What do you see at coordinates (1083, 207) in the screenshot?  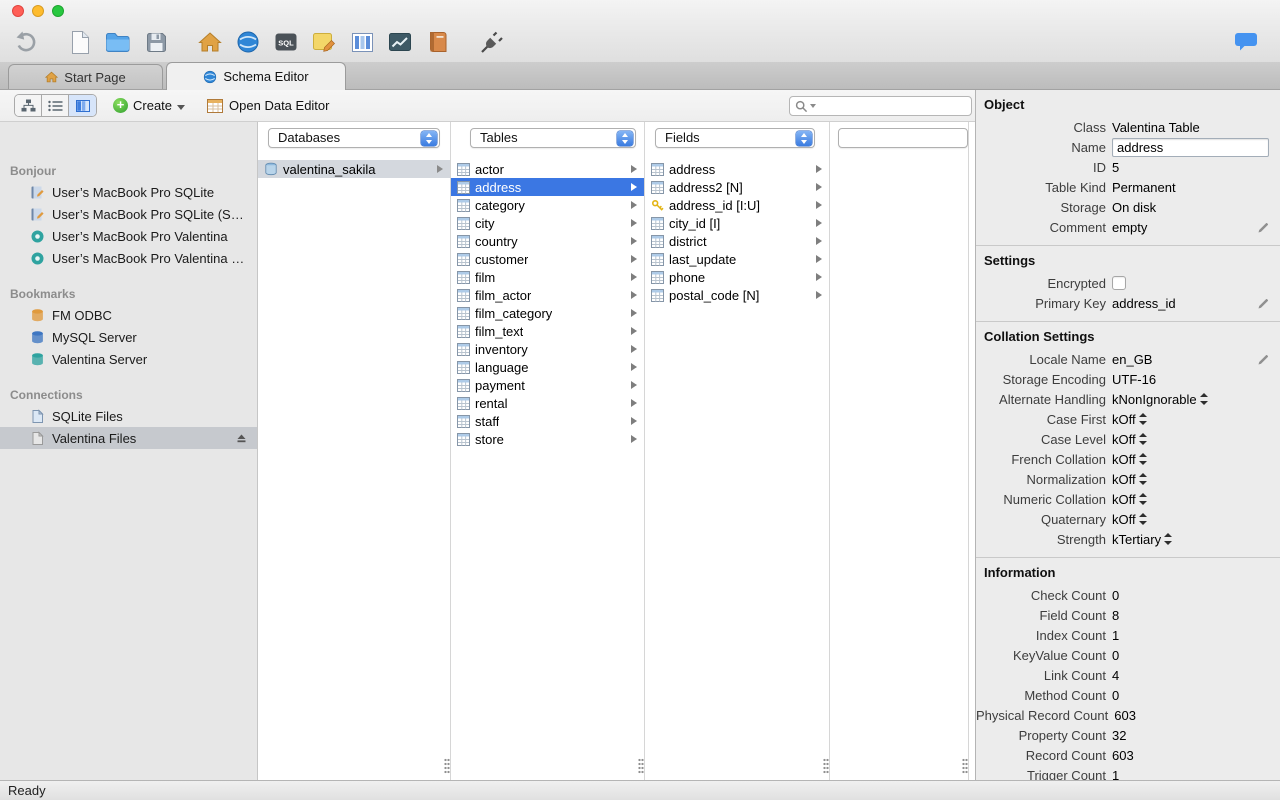 I see `inspector-row-label: Storage` at bounding box center [1083, 207].